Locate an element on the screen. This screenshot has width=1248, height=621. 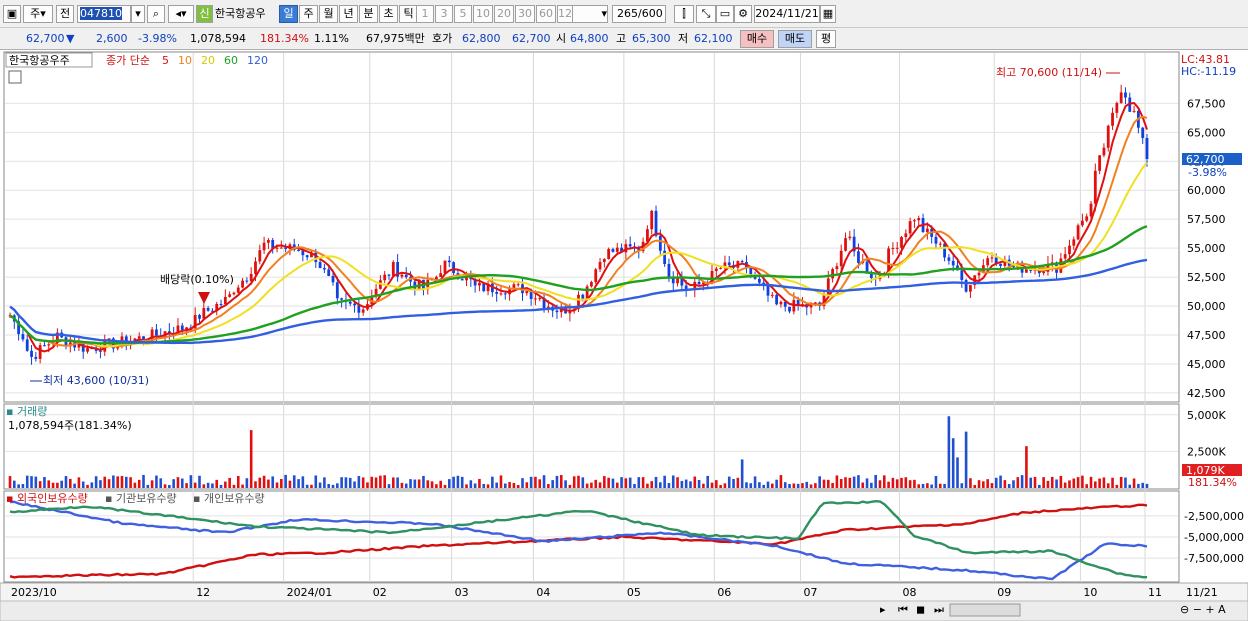
tab-interval-3: 3 is located at coordinates (444, 14).